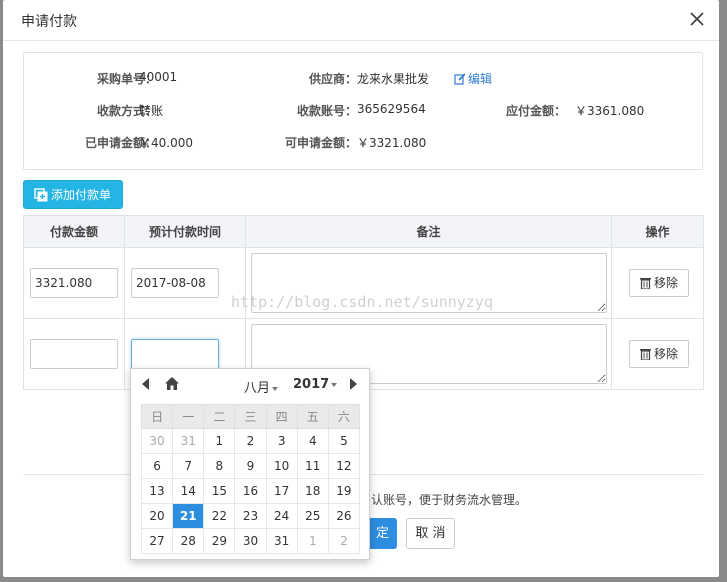 The image size is (727, 582). What do you see at coordinates (188, 416) in the screenshot?
I see `weekday-header: 一` at bounding box center [188, 416].